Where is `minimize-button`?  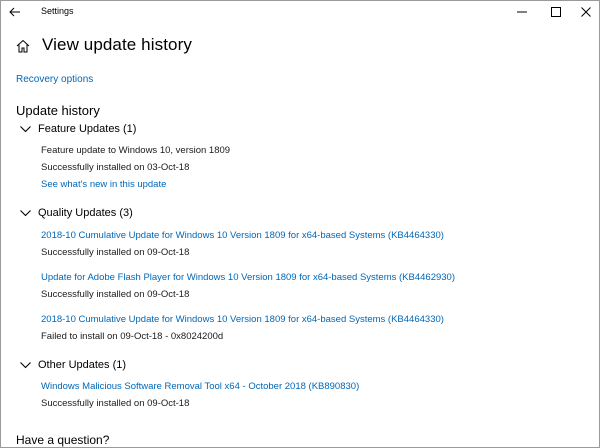
minimize-button is located at coordinates (522, 12).